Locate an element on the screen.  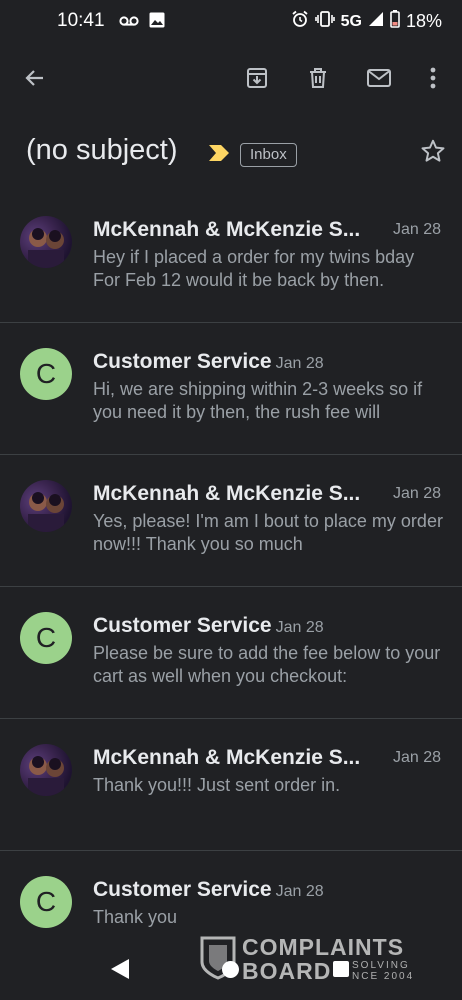
more-vert-icon is located at coordinates (433, 78).